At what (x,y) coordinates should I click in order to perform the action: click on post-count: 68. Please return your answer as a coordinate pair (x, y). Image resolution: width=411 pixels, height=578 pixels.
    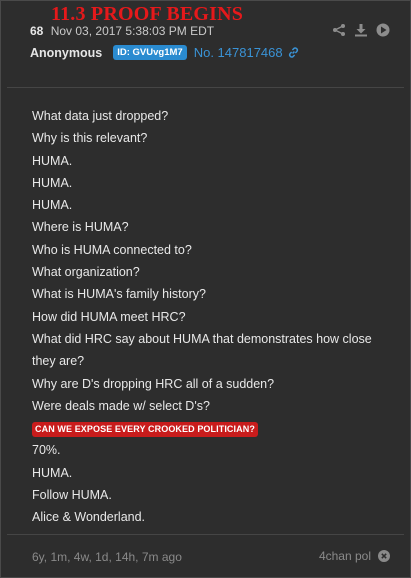
    Looking at the image, I should click on (37, 31).